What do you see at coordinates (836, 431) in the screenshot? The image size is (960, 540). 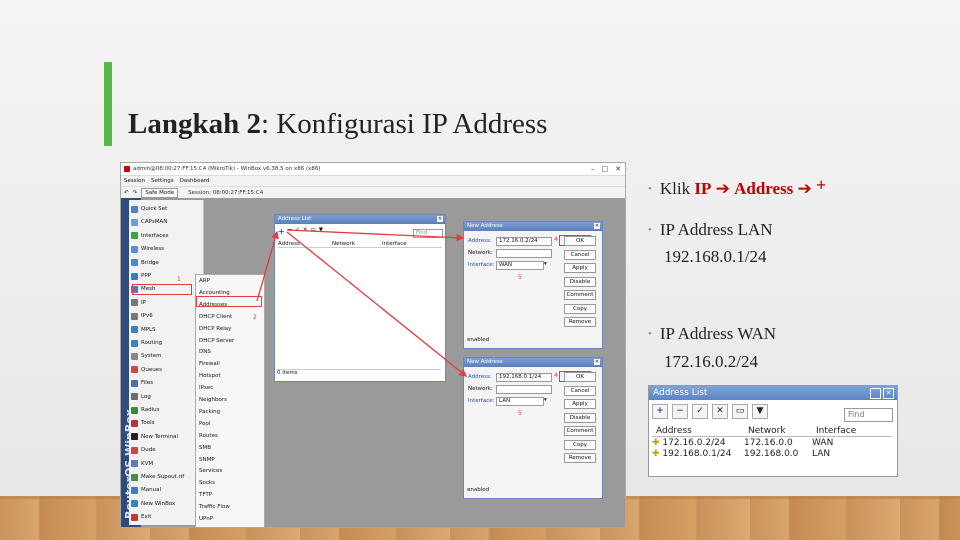 I see `col-interface: Interface` at bounding box center [836, 431].